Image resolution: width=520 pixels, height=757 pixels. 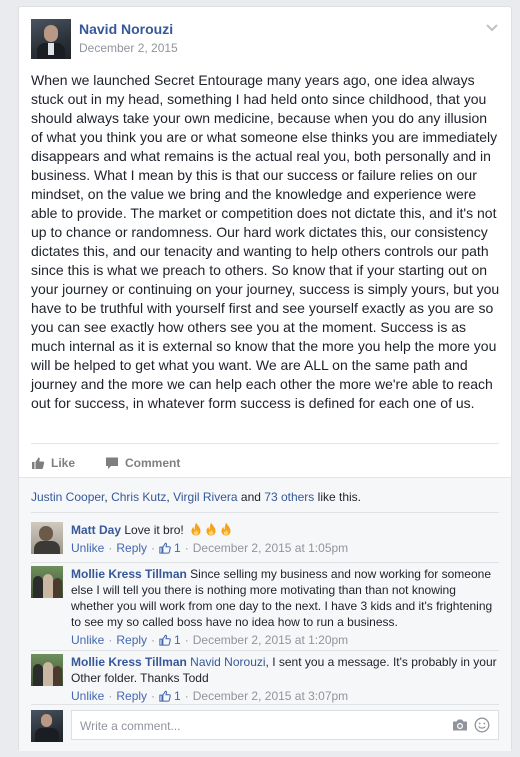 I want to click on commenter-name: Matt Day, so click(x=96, y=530).